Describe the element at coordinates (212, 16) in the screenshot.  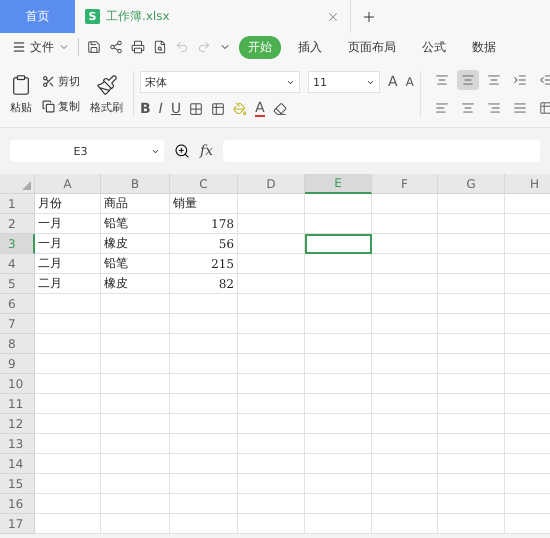
I see `document-tab: S 工作簿.xlsx` at that location.